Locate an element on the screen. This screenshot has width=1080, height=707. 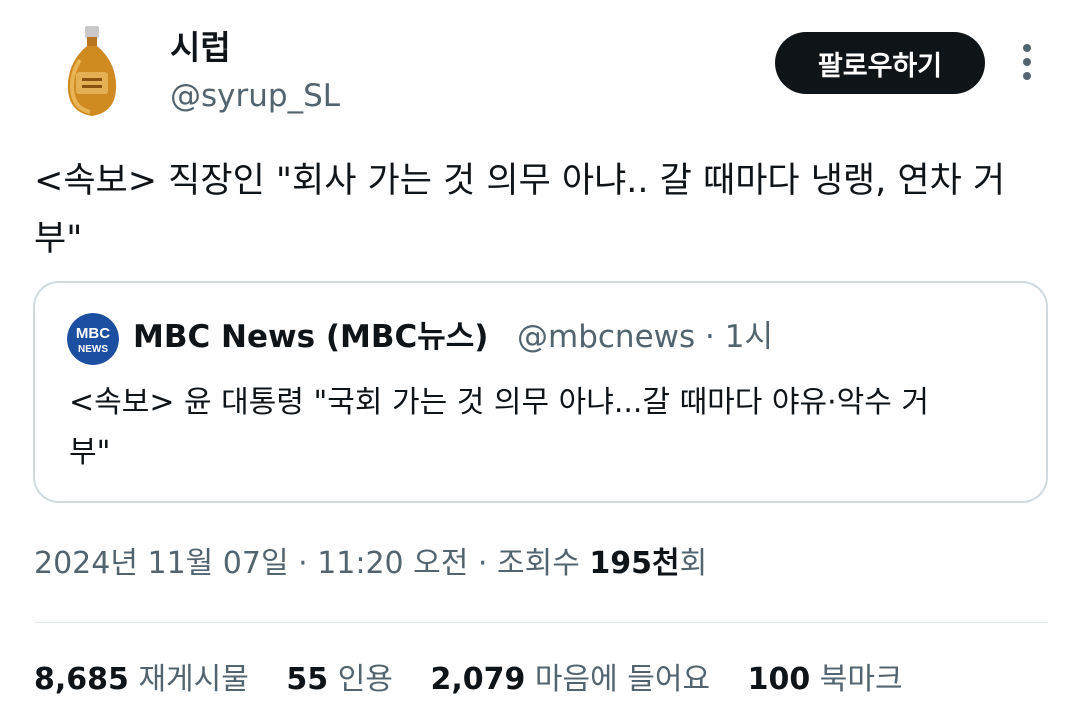
follow-button: 팔로우하기 is located at coordinates (880, 63).